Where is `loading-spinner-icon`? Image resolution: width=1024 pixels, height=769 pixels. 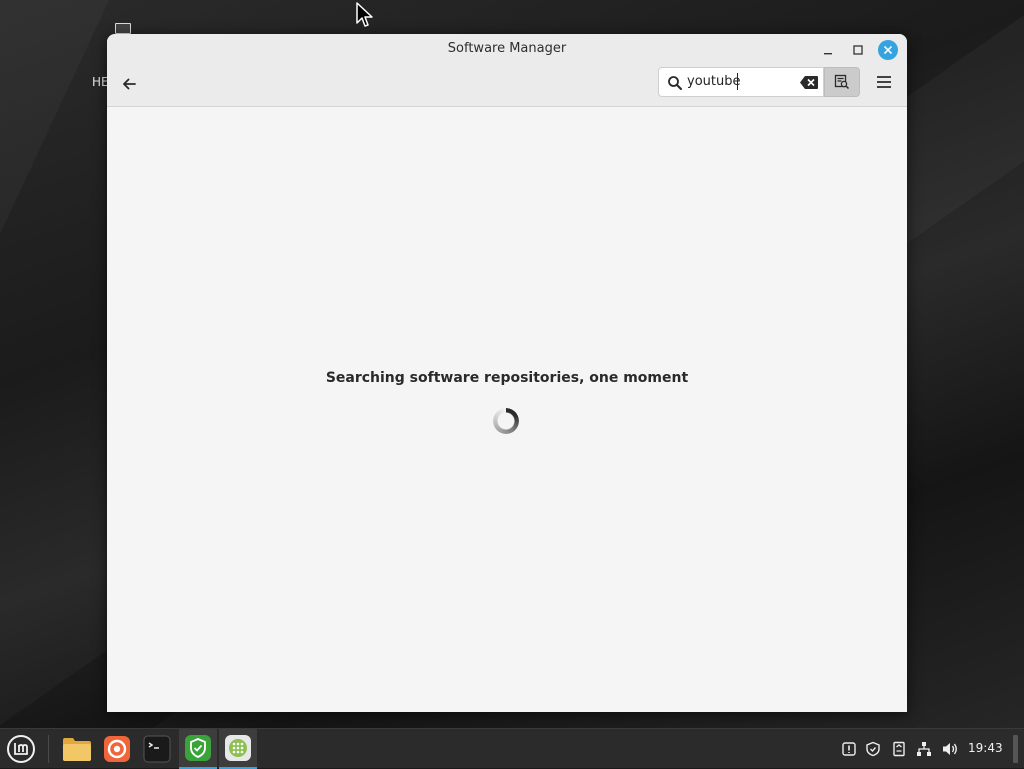 loading-spinner-icon is located at coordinates (506, 421).